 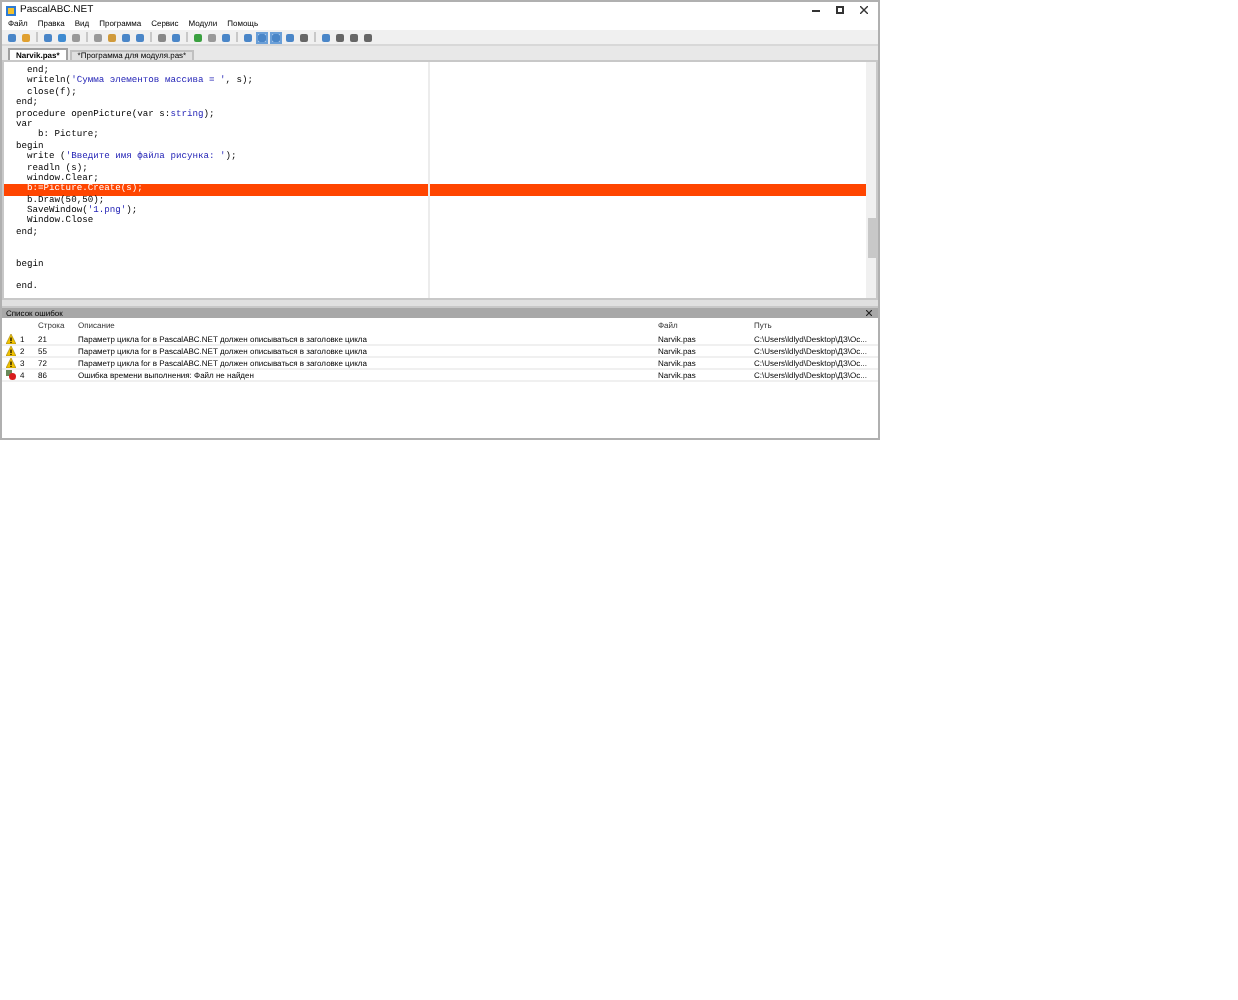 I want to click on scroll-thumb, so click(x=872, y=238).